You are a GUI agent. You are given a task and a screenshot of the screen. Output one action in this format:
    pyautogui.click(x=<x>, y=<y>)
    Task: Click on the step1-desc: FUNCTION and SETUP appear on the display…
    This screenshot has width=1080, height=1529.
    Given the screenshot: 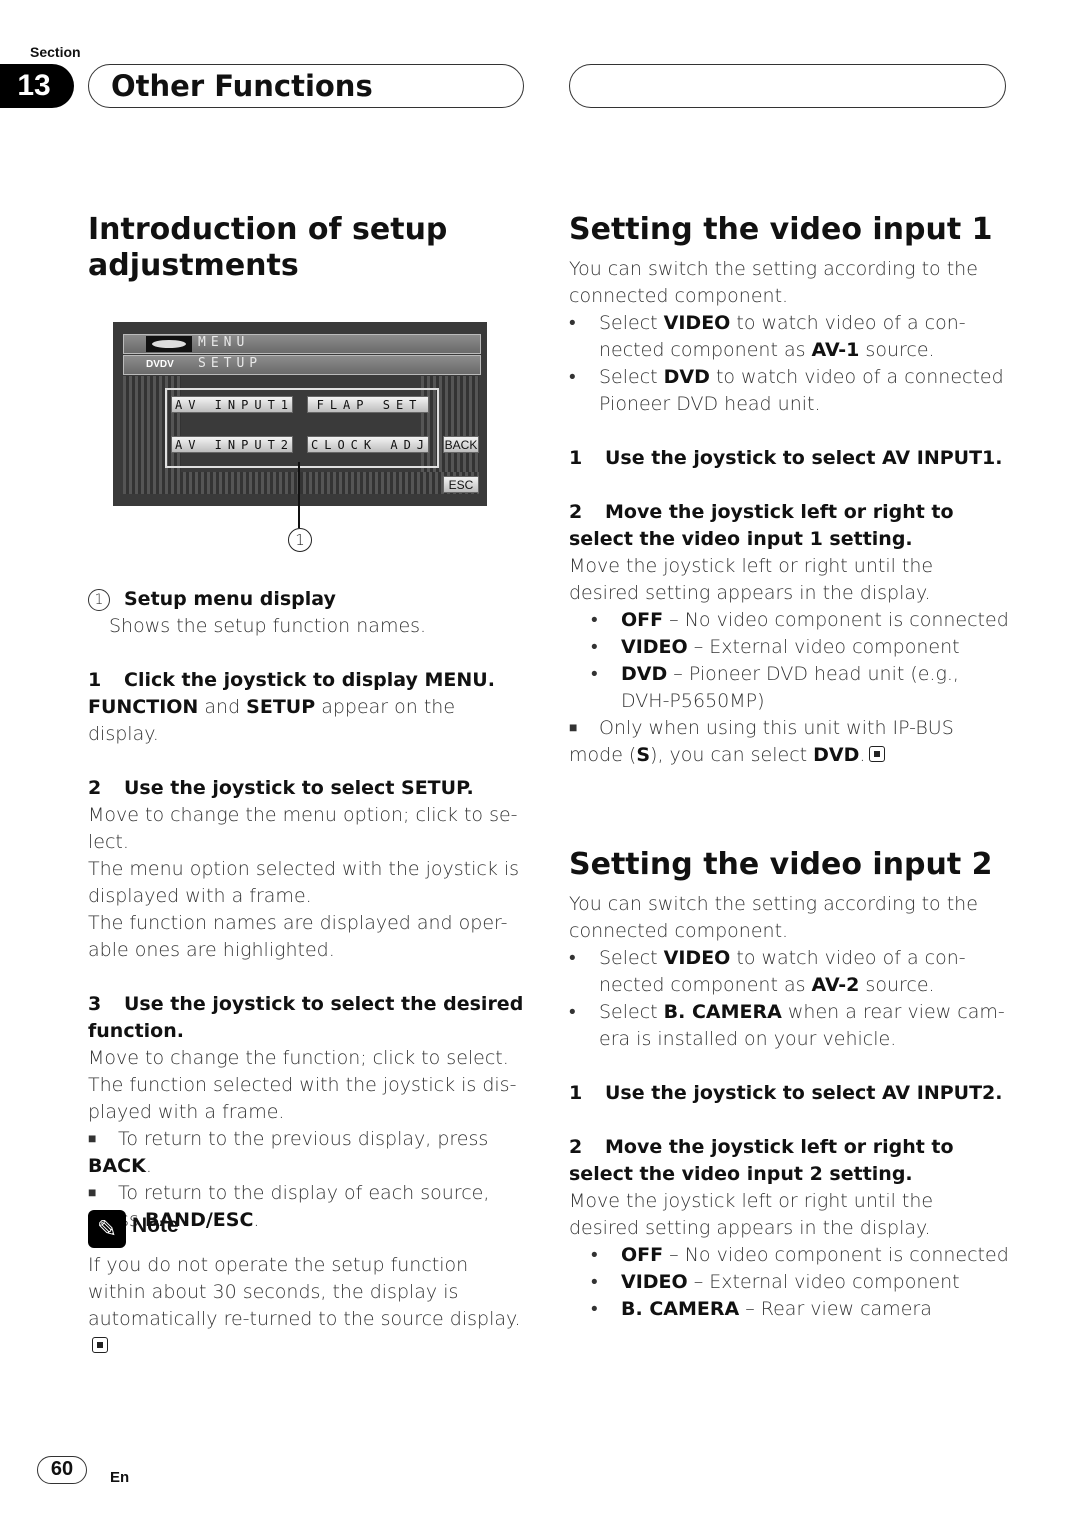 What is the action you would take?
    pyautogui.click(x=272, y=720)
    